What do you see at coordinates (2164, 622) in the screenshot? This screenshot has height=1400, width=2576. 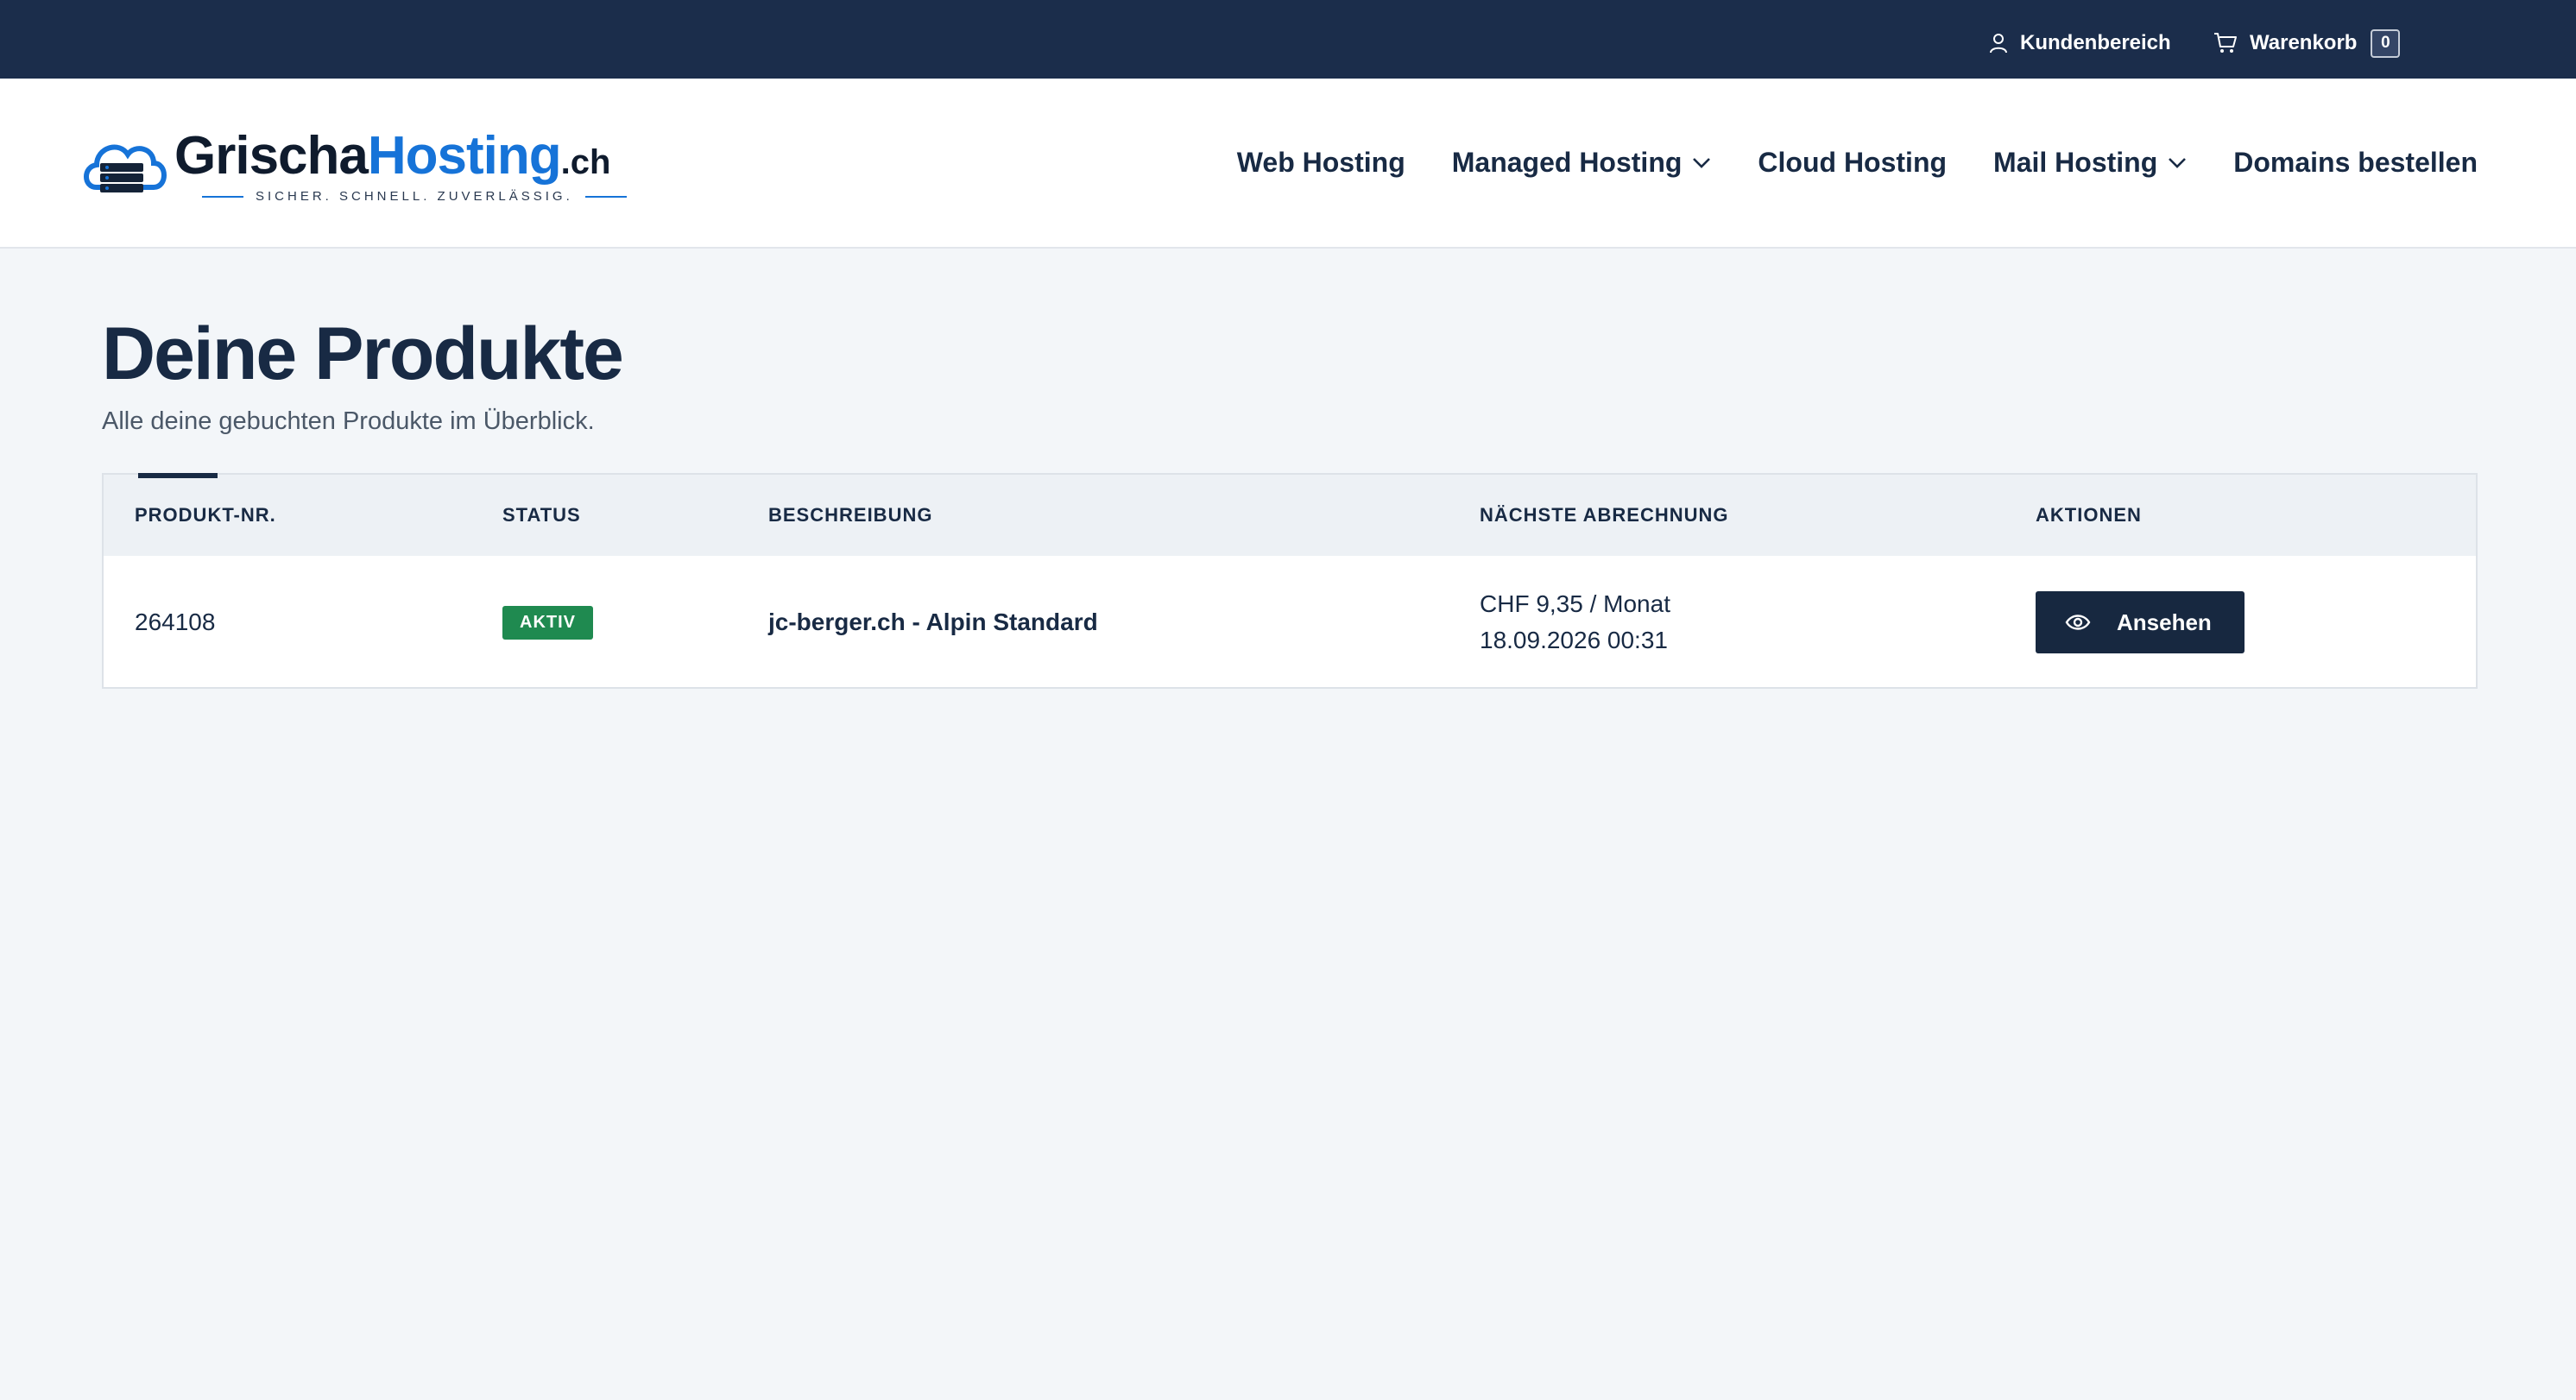 I see `view-product-label: Ansehen` at bounding box center [2164, 622].